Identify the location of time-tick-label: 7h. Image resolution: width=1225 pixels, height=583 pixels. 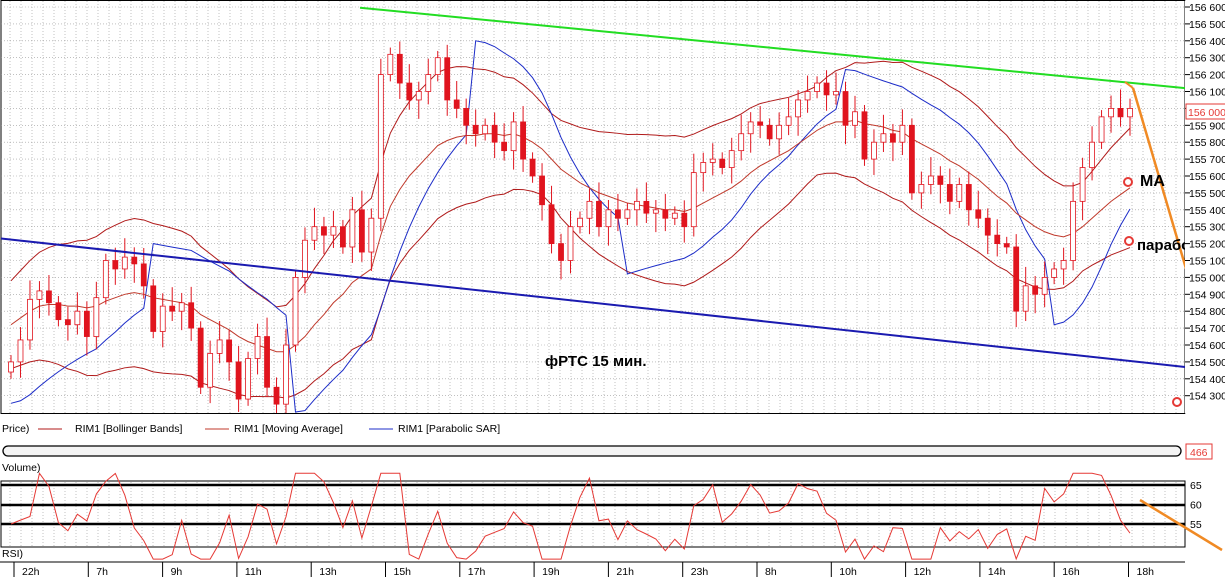
(102, 572).